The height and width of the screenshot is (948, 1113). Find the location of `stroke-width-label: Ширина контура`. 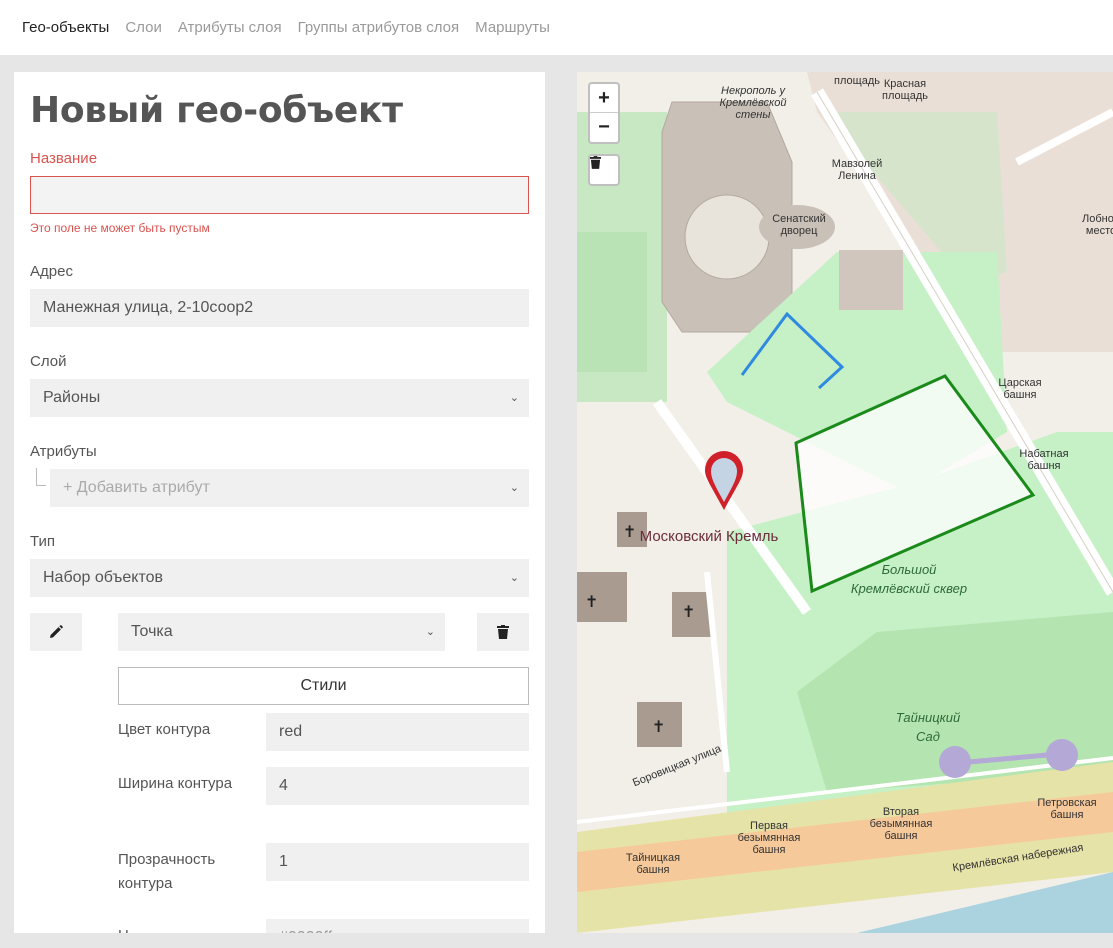

stroke-width-label: Ширина контура is located at coordinates (175, 783).